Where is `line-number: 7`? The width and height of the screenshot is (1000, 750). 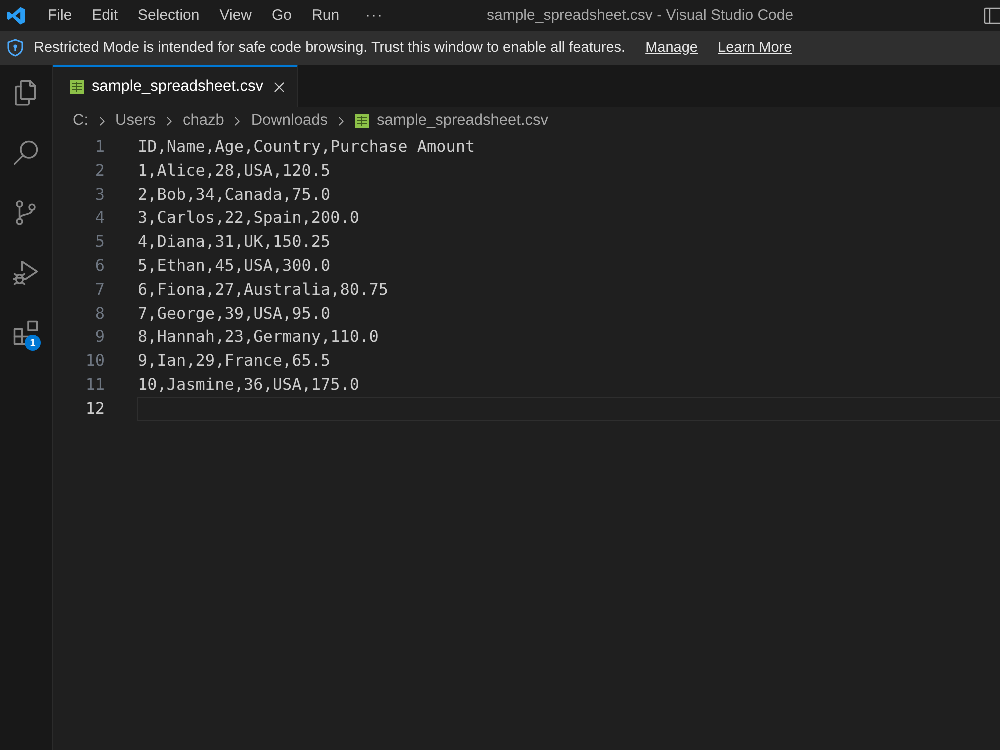 line-number: 7 is located at coordinates (99, 289).